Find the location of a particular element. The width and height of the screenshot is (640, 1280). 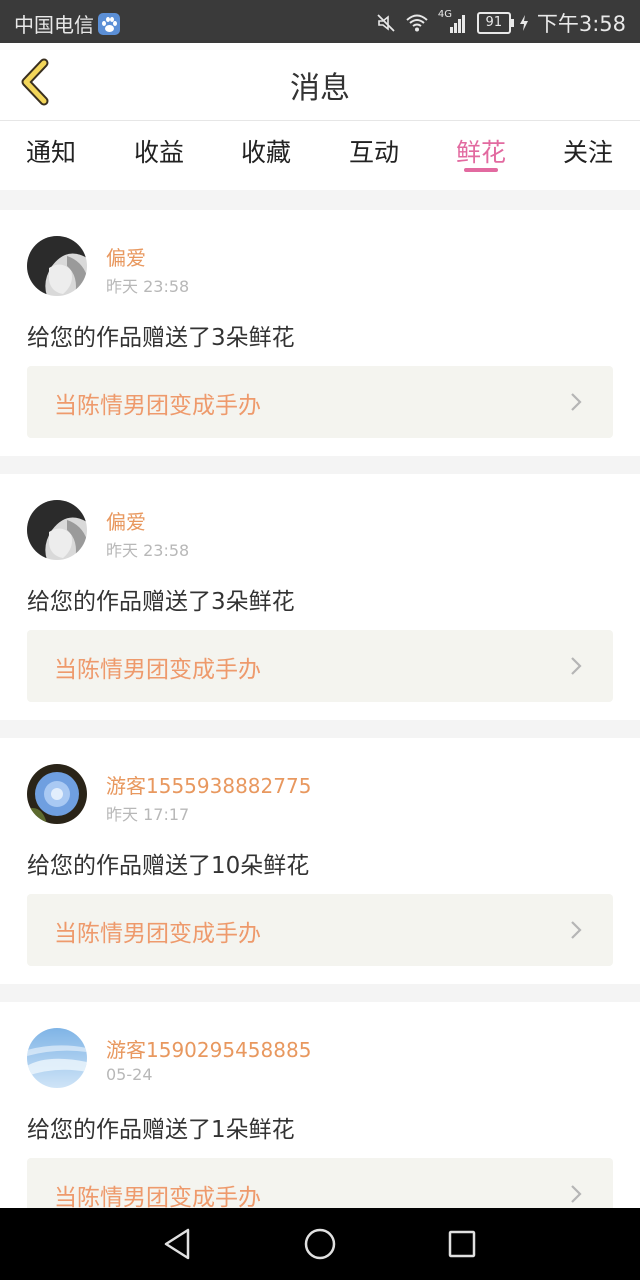

tab-interactions: 互动 is located at coordinates (374, 151).